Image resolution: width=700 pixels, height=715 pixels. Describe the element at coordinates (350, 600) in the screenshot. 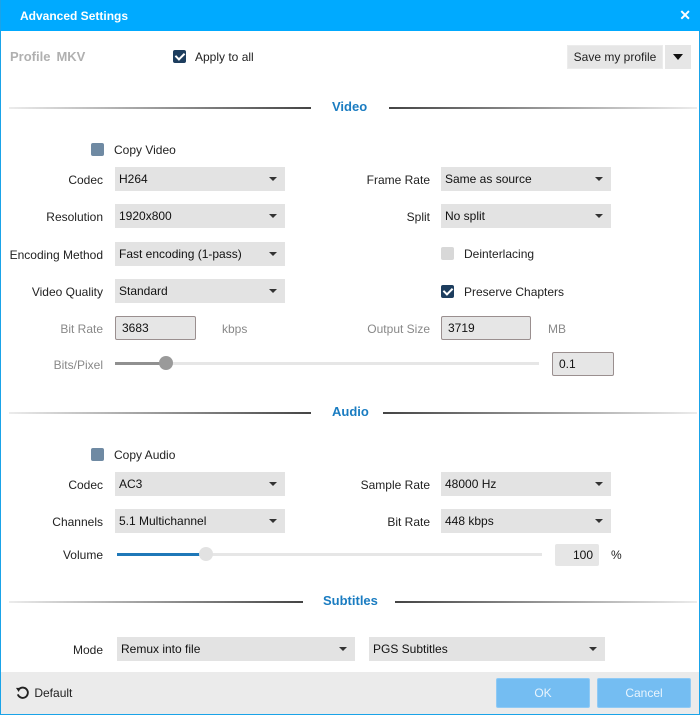

I see `subtitles-section-title: Subtitles` at that location.